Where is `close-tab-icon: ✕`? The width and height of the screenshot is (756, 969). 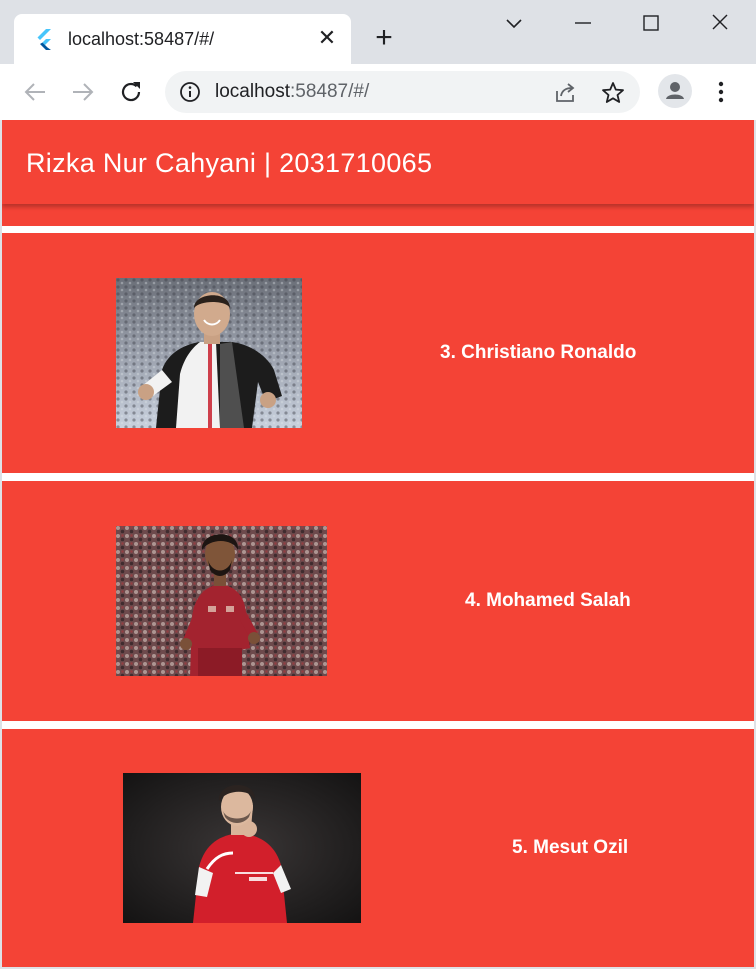
close-tab-icon: ✕ is located at coordinates (327, 38).